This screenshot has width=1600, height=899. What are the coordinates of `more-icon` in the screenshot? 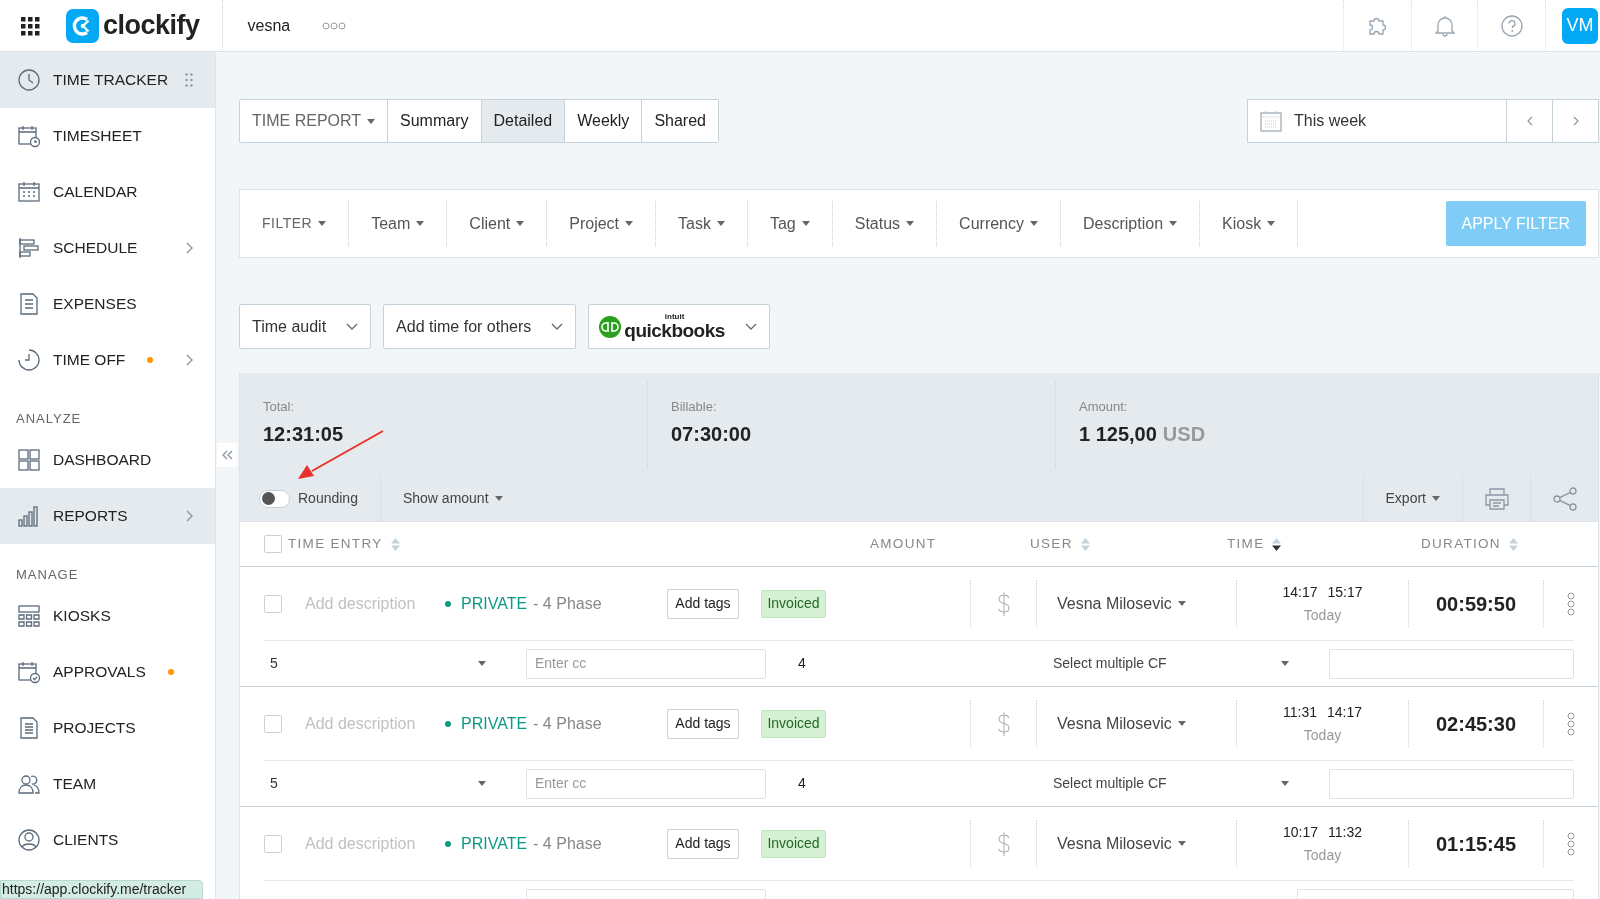 It's located at (334, 25).